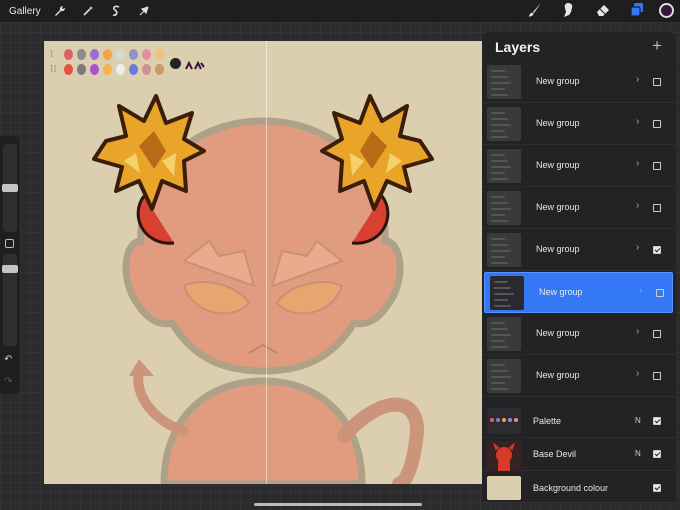  I want to click on brush-size-slider, so click(10, 188).